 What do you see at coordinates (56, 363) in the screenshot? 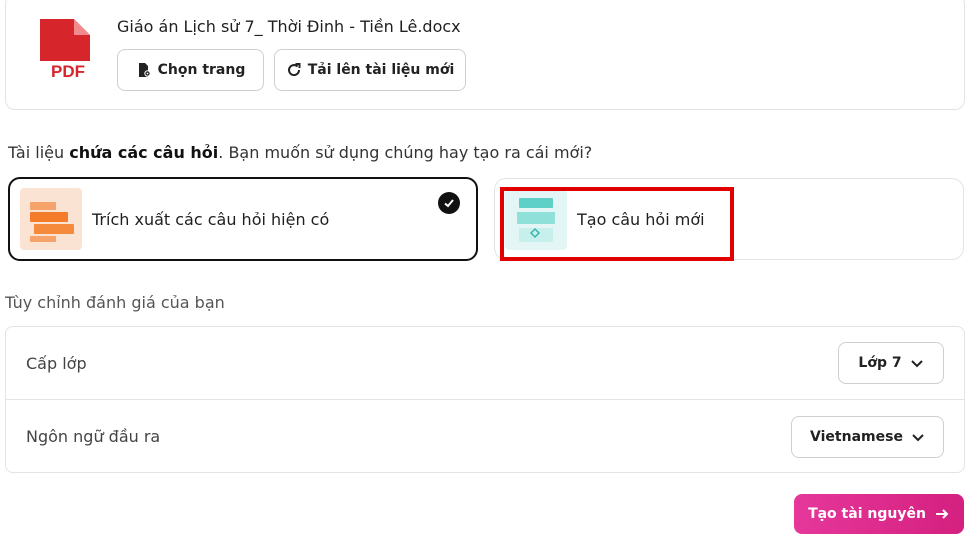
I see `grade-label: Cấp lớp` at bounding box center [56, 363].